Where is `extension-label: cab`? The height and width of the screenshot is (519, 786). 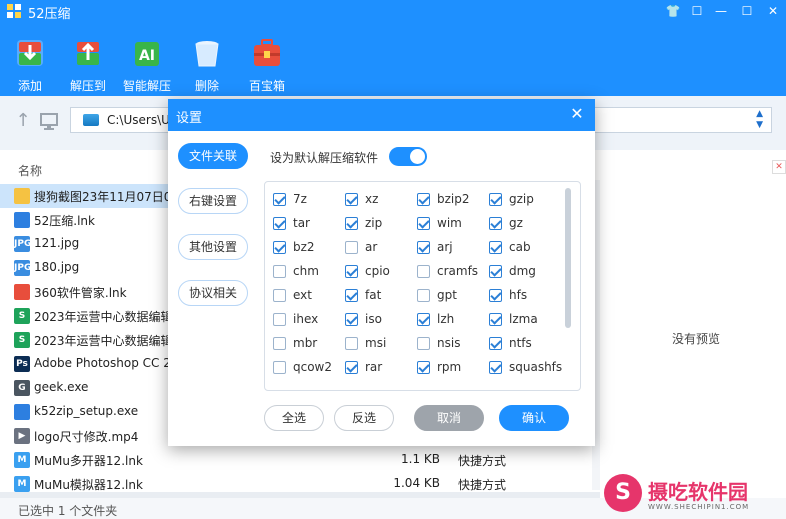 extension-label: cab is located at coordinates (520, 247).